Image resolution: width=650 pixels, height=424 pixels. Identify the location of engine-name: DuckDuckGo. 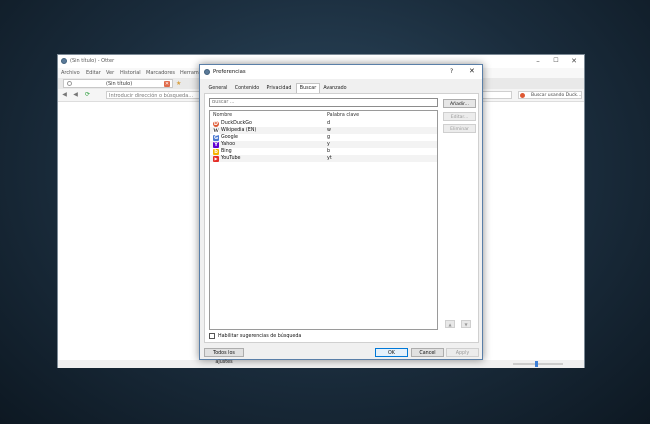
(236, 123).